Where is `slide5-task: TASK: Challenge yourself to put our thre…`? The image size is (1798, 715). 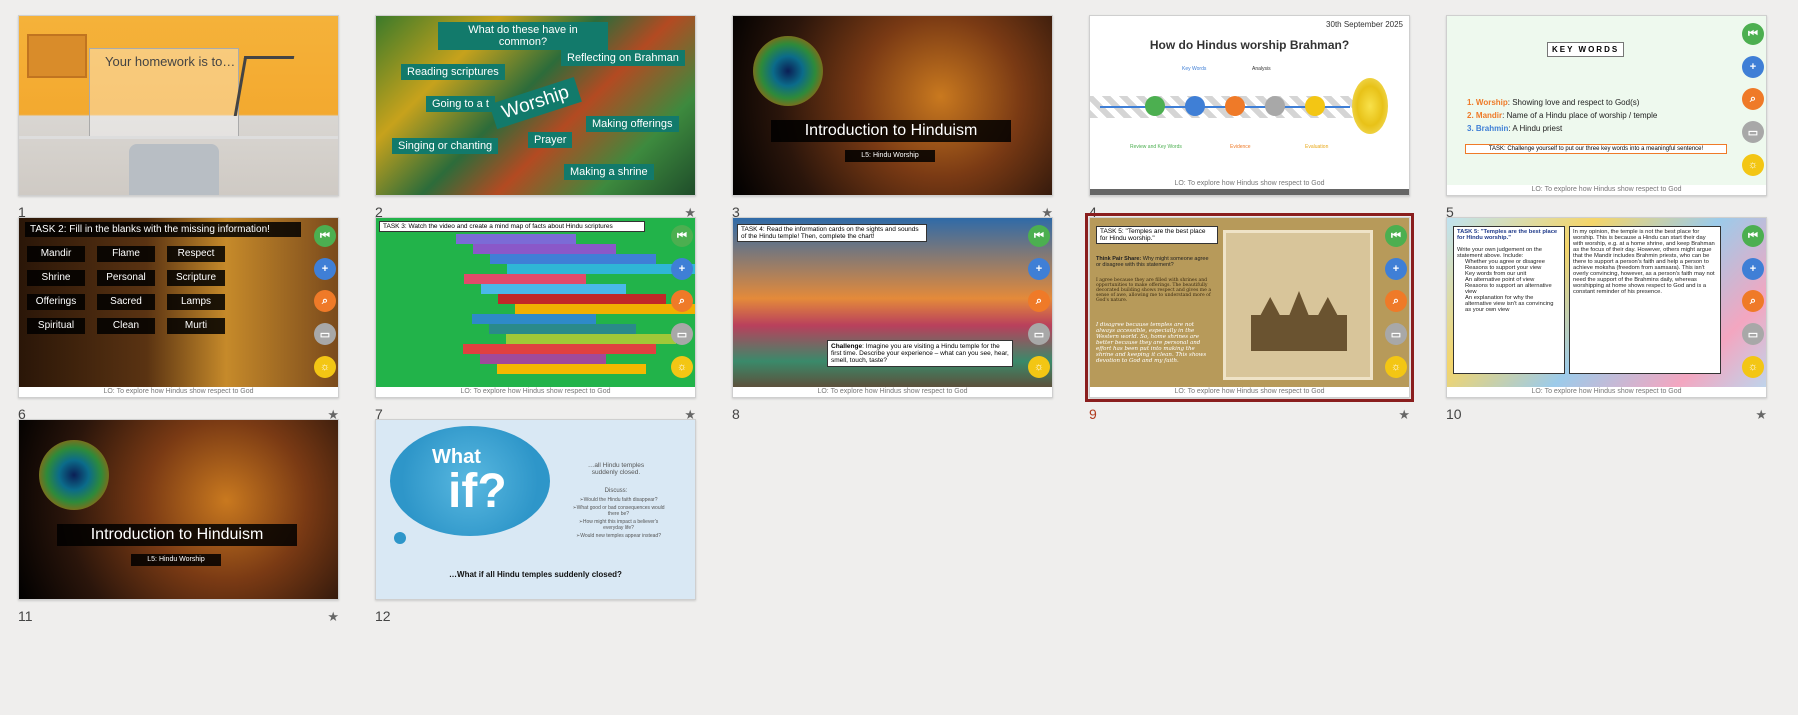
slide5-task: TASK: Challenge yourself to put our thre… is located at coordinates (1596, 149).